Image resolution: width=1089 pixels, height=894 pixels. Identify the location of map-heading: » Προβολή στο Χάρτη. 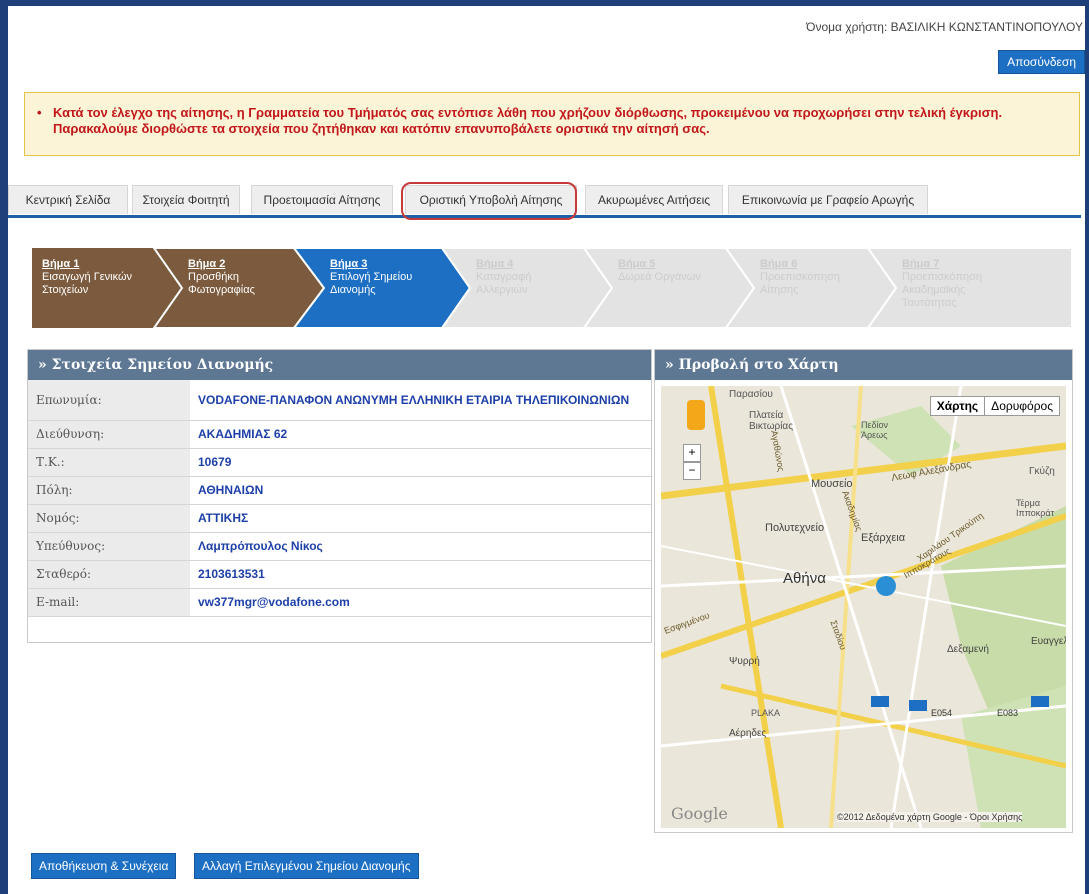
(863, 365).